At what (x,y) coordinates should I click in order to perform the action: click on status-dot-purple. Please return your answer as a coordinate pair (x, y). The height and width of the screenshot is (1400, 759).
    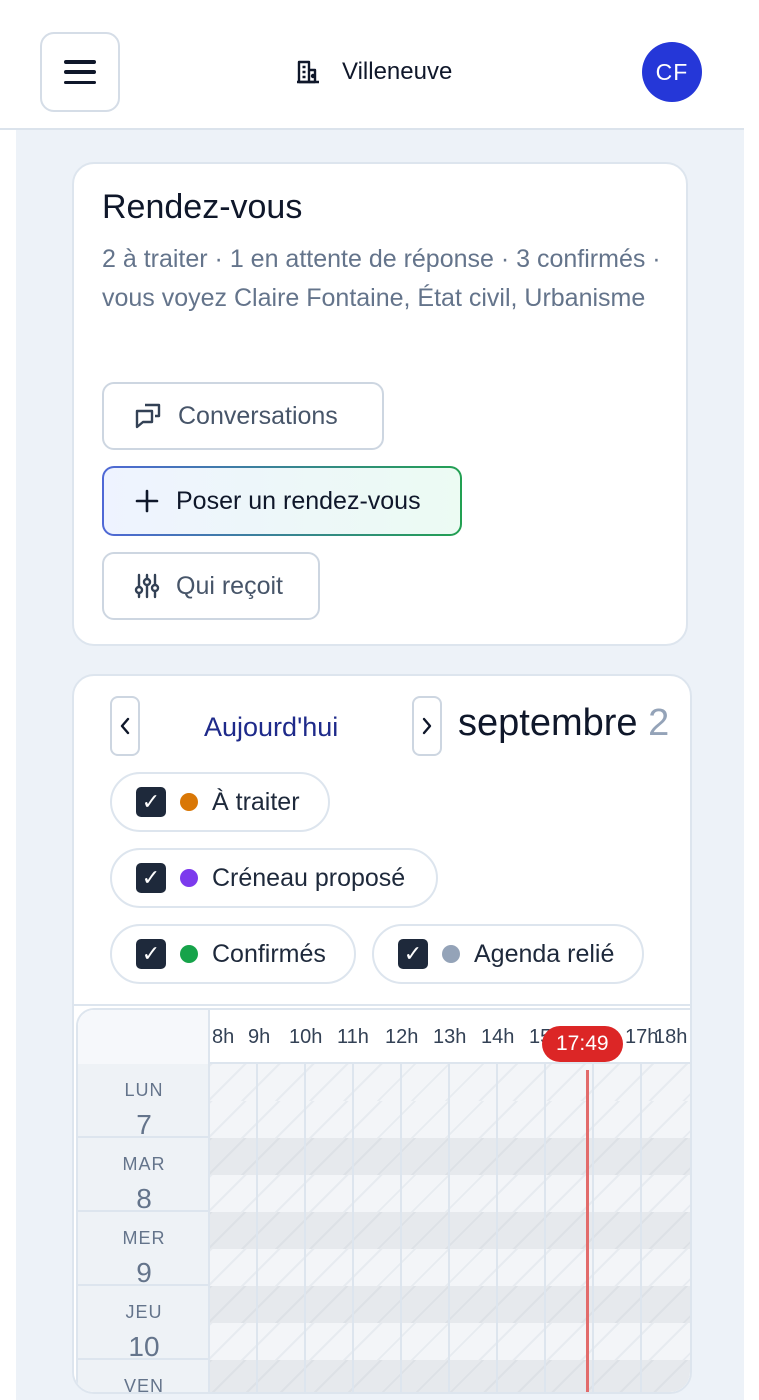
    Looking at the image, I should click on (189, 878).